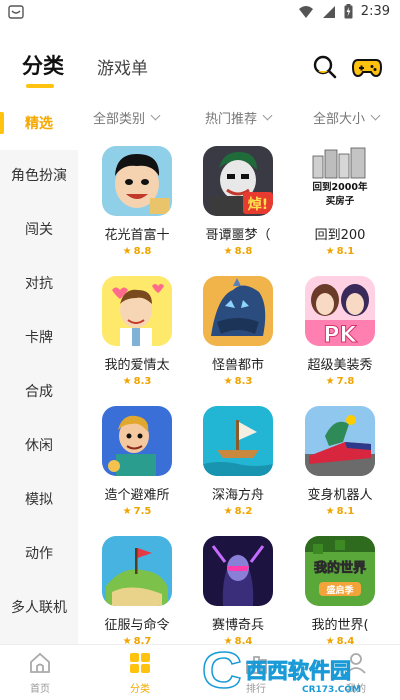  I want to click on game-card: 深海方舟 ★ 8.2, so click(238, 465).